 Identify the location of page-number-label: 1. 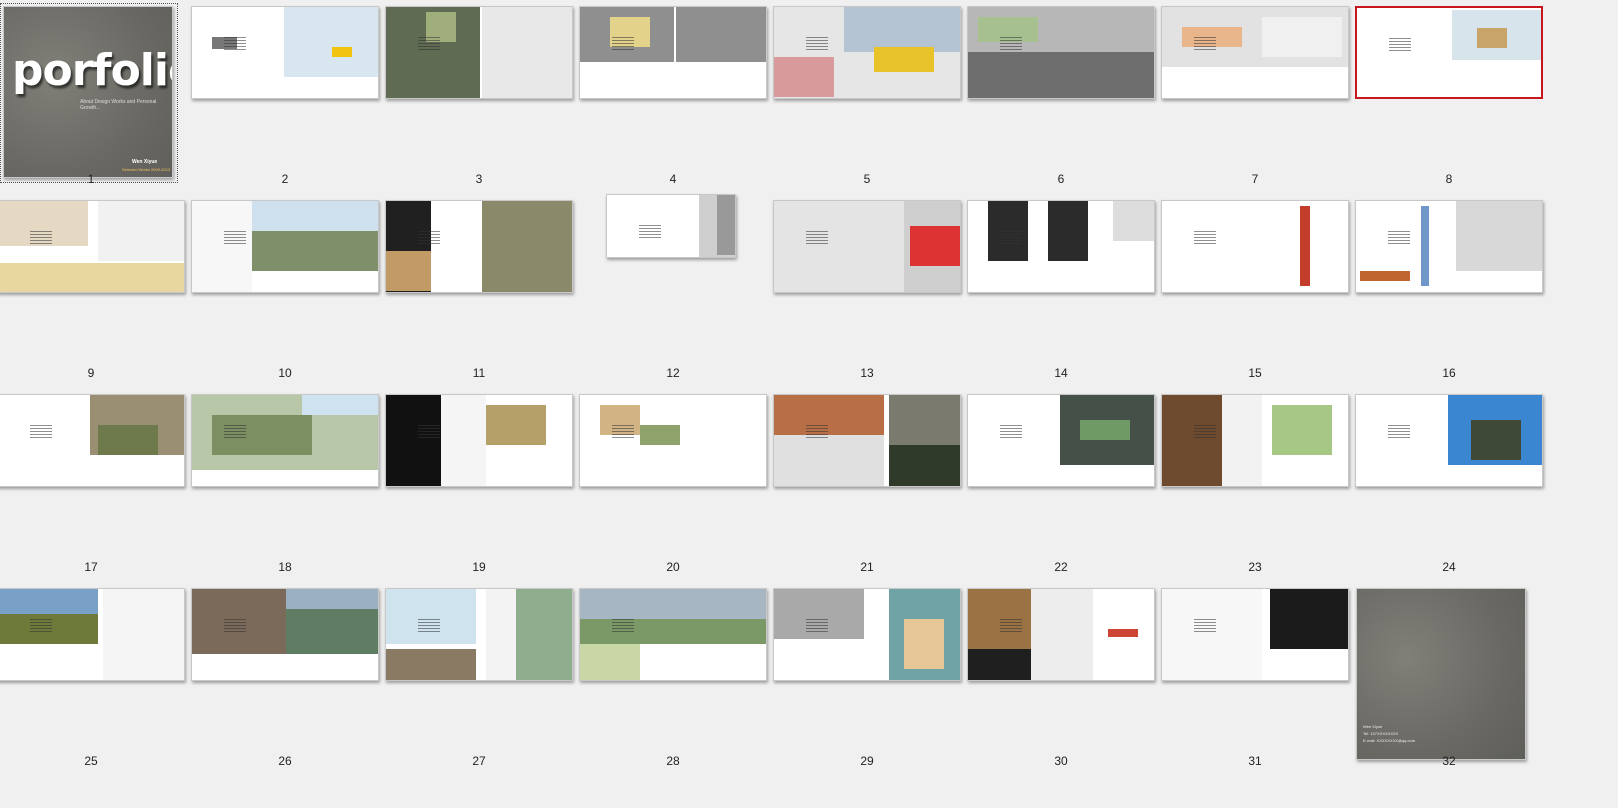
(91, 179).